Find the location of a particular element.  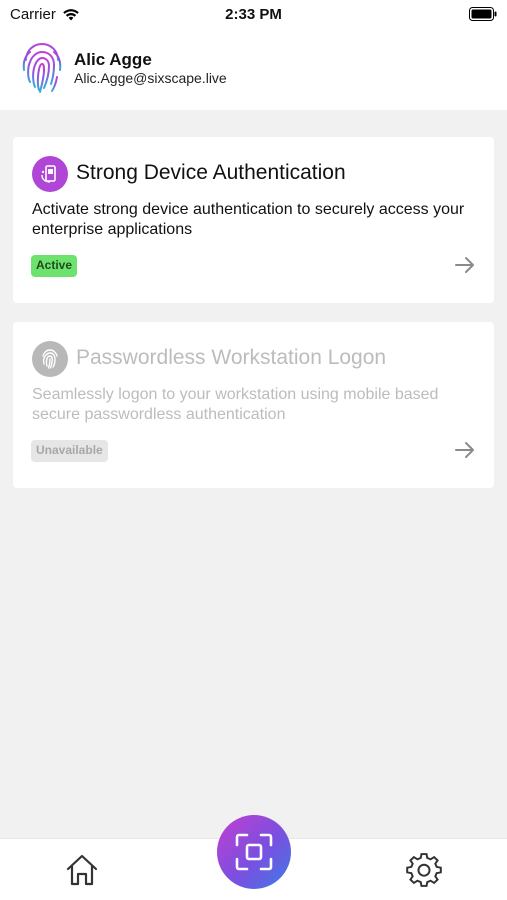

card-title: Passwordless Workstation Logon is located at coordinates (231, 357).